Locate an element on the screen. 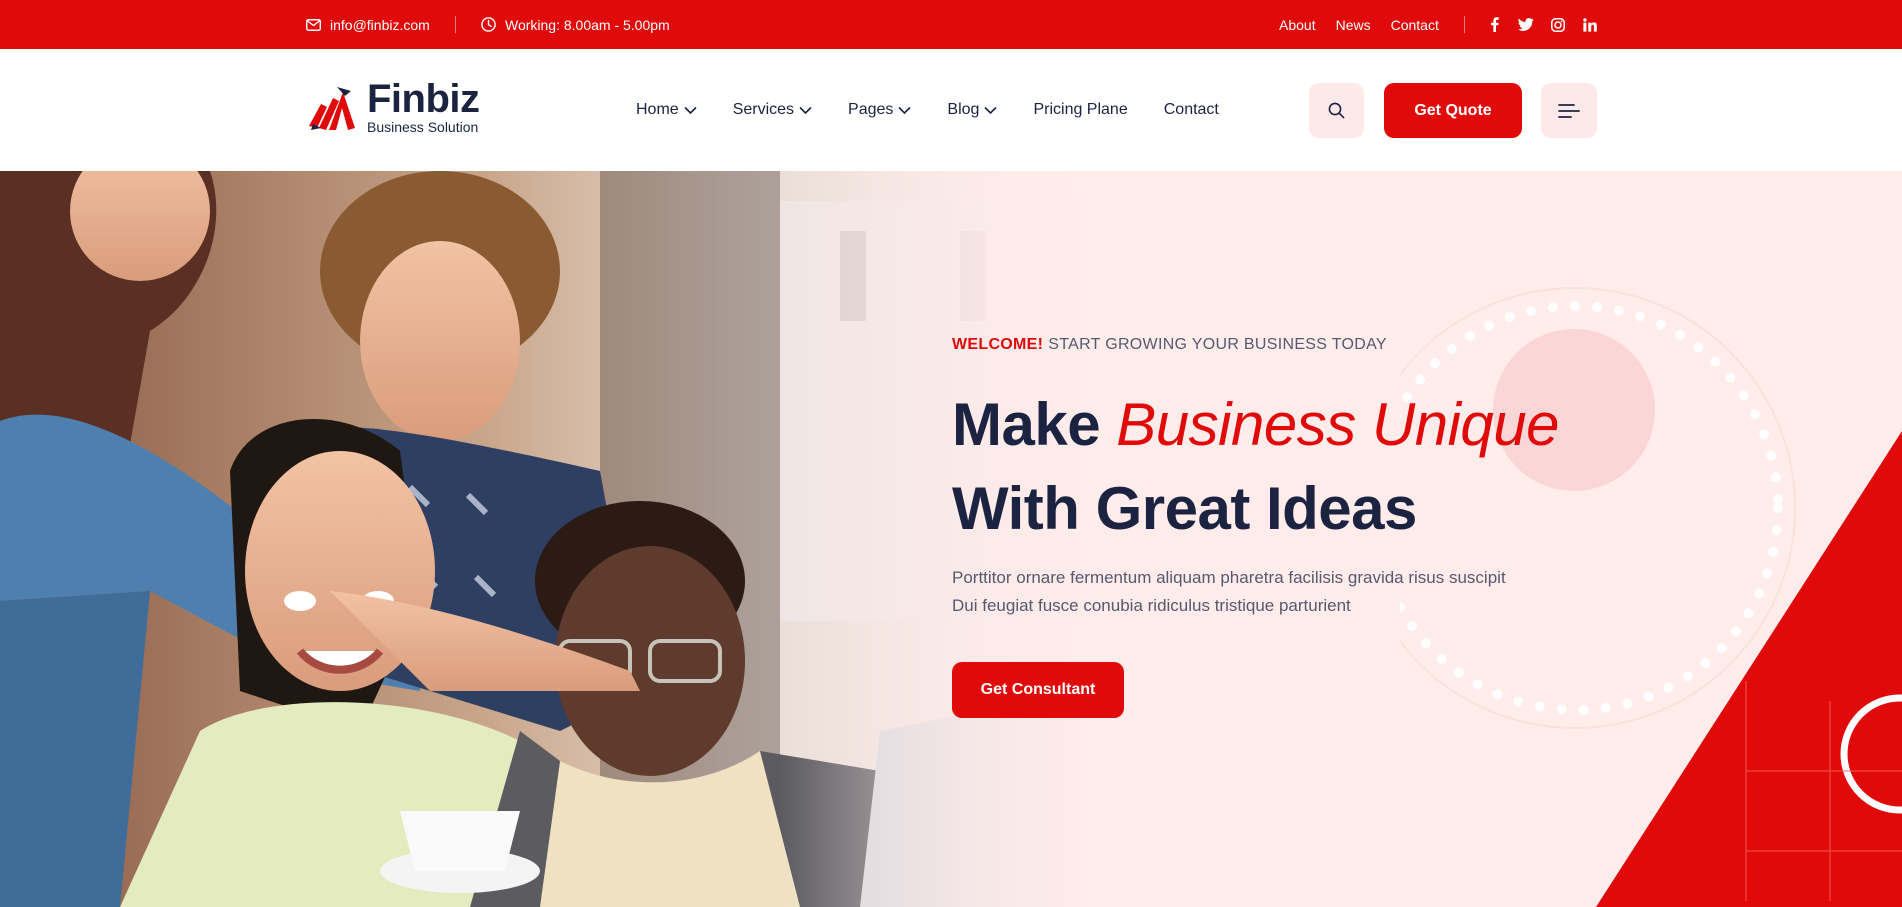  top-link-news: News is located at coordinates (1353, 25).